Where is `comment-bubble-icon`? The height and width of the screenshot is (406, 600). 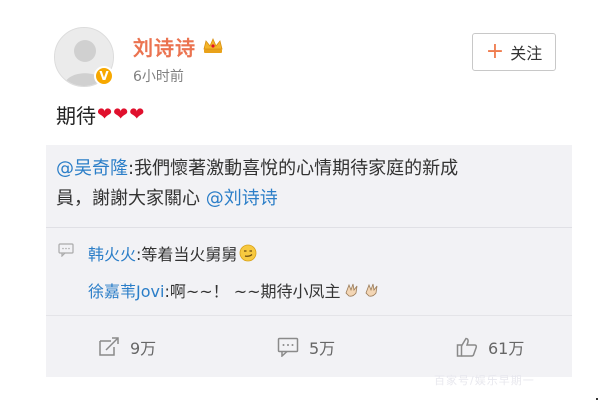 comment-bubble-icon is located at coordinates (66, 250).